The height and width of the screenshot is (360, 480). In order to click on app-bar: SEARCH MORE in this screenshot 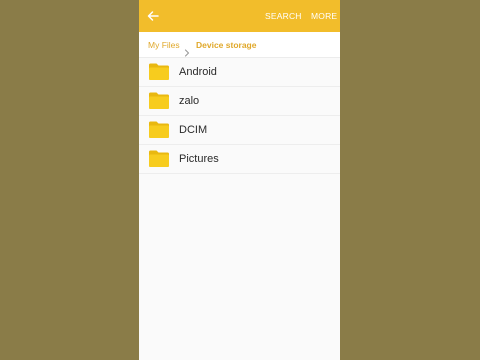, I will do `click(239, 16)`.